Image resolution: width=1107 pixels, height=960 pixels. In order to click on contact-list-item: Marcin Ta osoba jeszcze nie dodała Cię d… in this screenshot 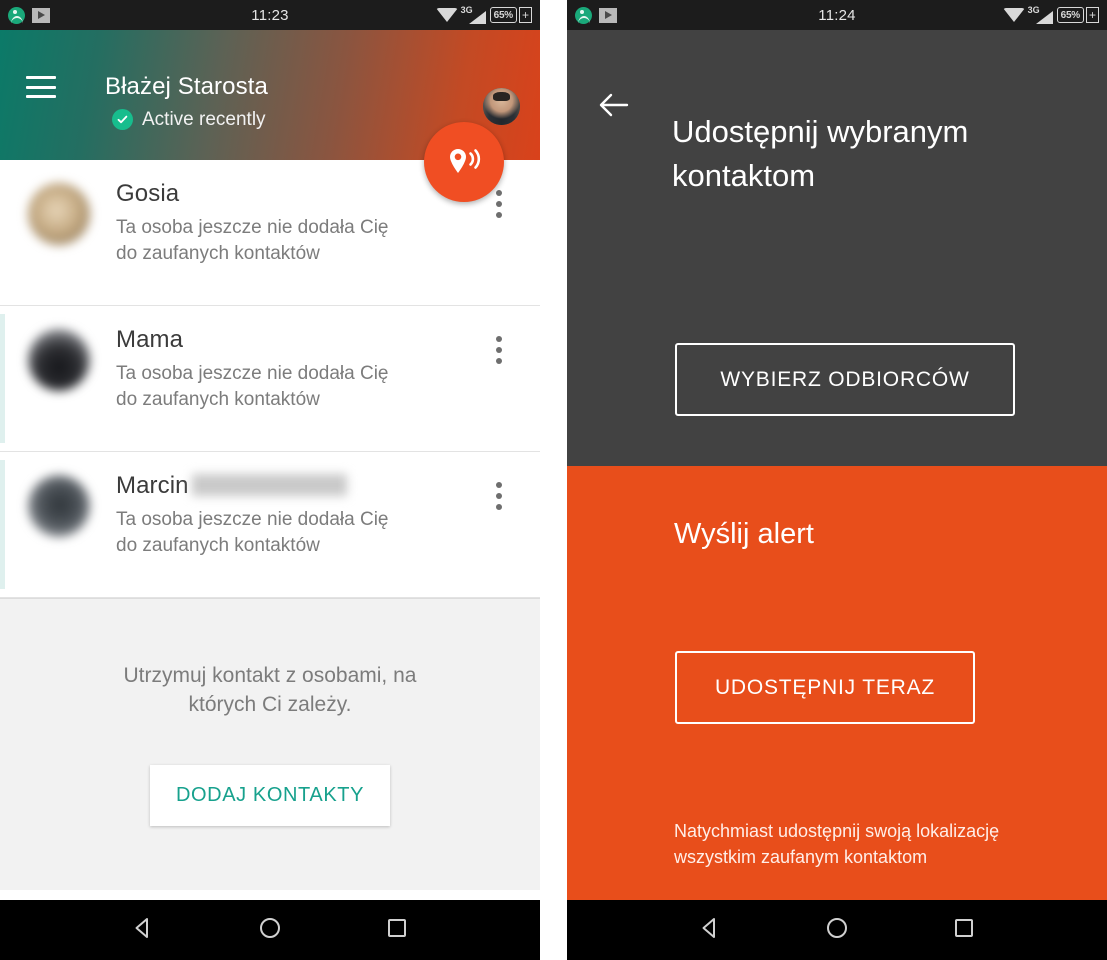, I will do `click(270, 525)`.